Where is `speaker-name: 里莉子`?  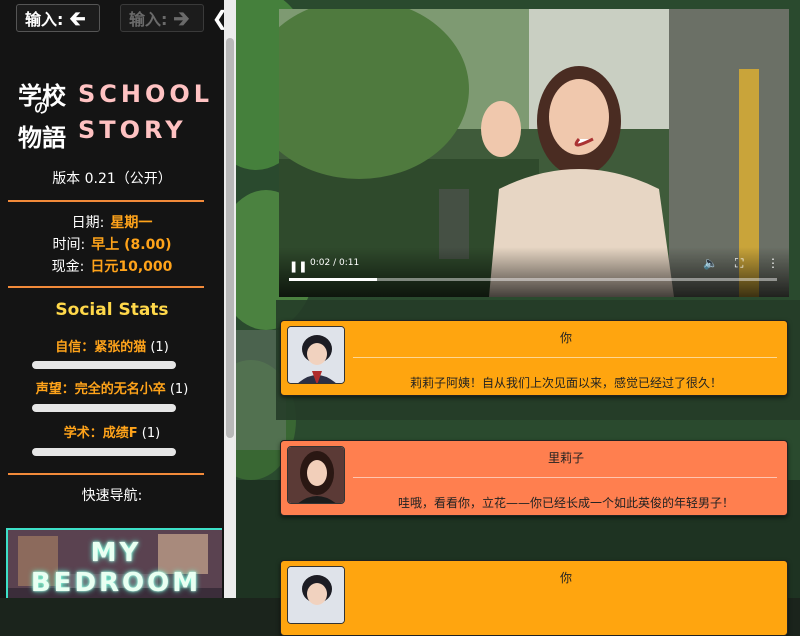
speaker-name: 里莉子 is located at coordinates (565, 458).